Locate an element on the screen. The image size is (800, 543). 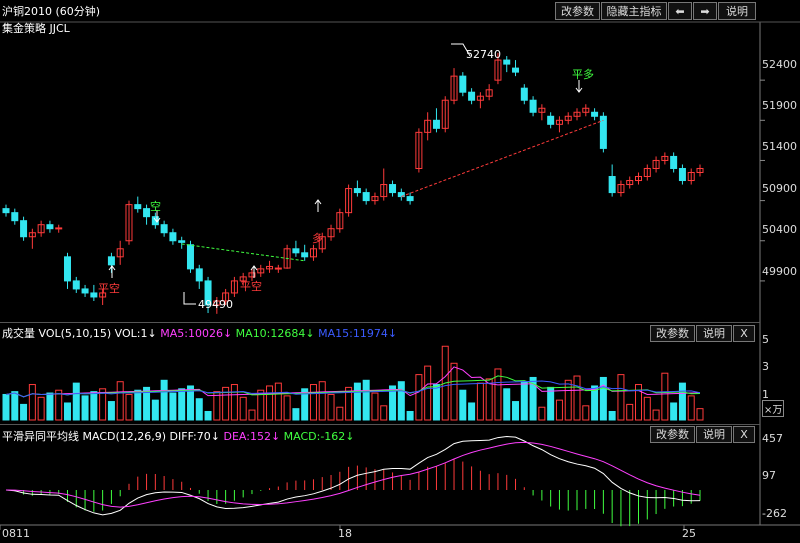
macd-value: MACD:-162↓ is located at coordinates (319, 436).